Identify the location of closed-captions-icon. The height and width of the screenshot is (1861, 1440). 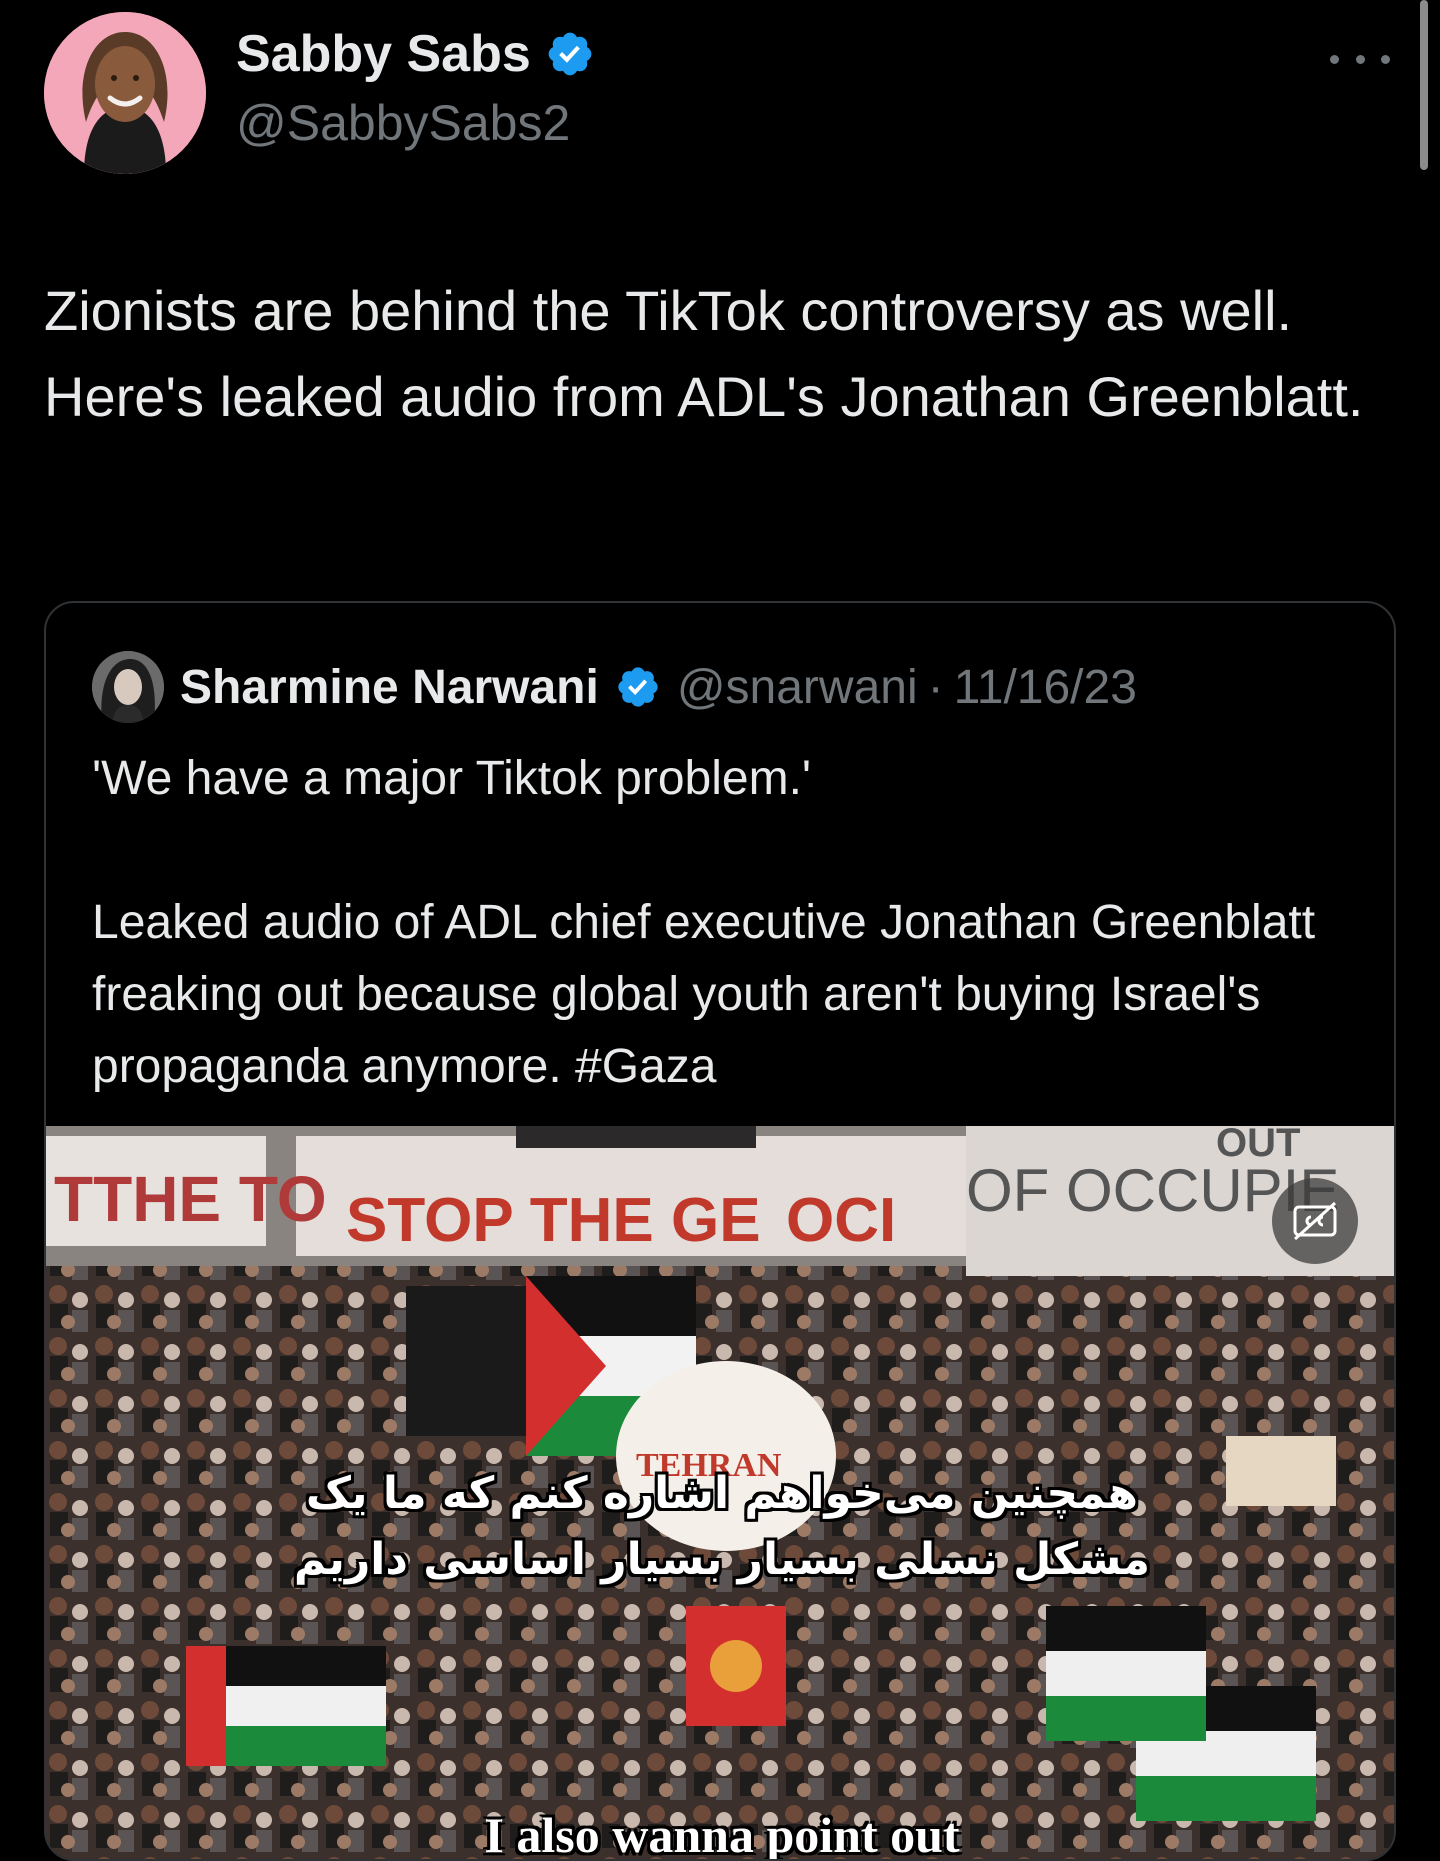
(1315, 1221).